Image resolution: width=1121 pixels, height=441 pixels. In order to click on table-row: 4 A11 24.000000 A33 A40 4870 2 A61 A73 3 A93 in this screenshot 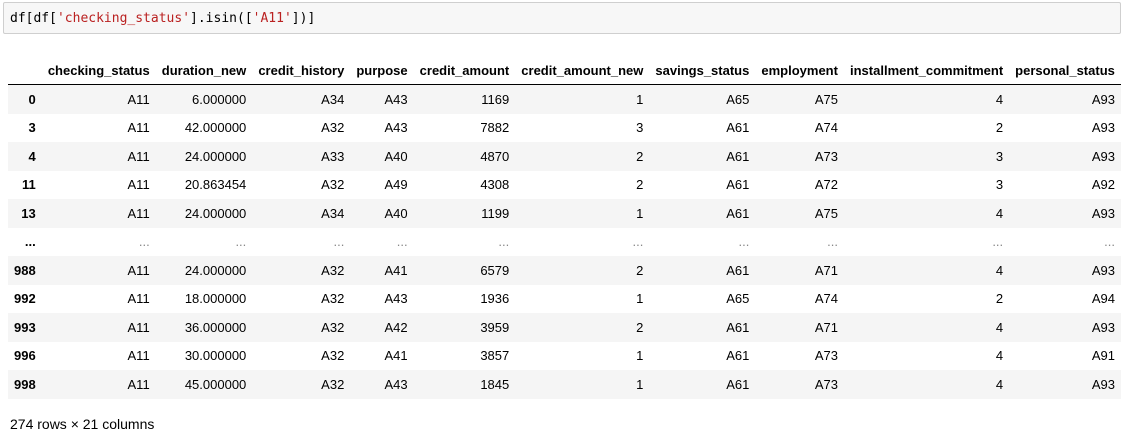, I will do `click(564, 156)`.